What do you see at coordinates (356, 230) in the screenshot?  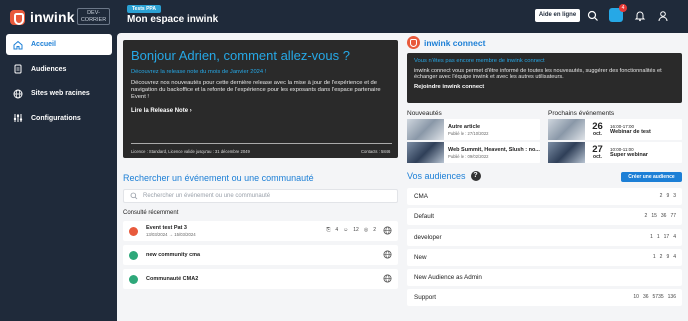 I see `stat-value: 12` at bounding box center [356, 230].